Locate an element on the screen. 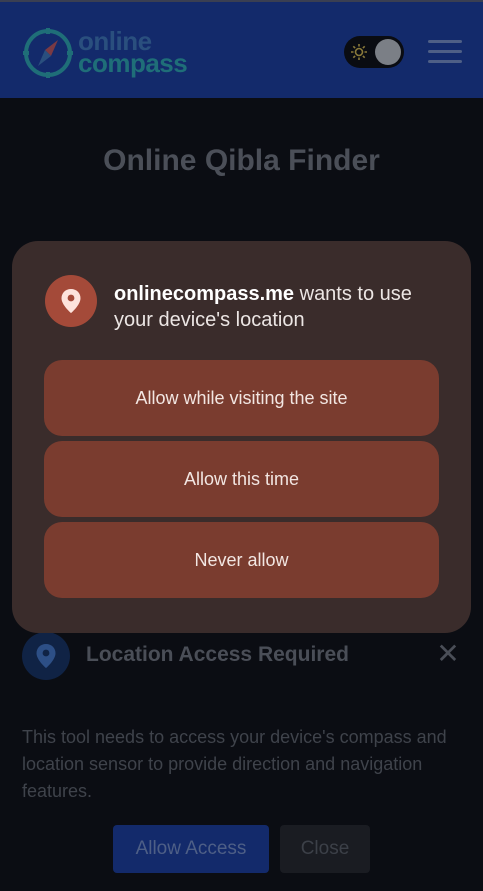  site-logo: online compass is located at coordinates (105, 53).